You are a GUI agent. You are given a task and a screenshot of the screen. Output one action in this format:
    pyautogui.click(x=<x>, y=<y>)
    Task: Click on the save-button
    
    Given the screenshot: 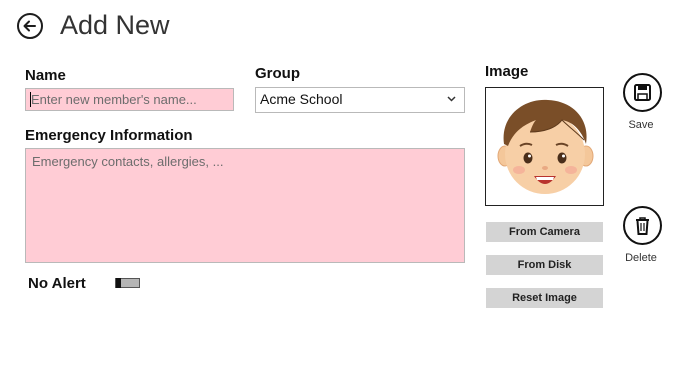 What is the action you would take?
    pyautogui.click(x=642, y=92)
    